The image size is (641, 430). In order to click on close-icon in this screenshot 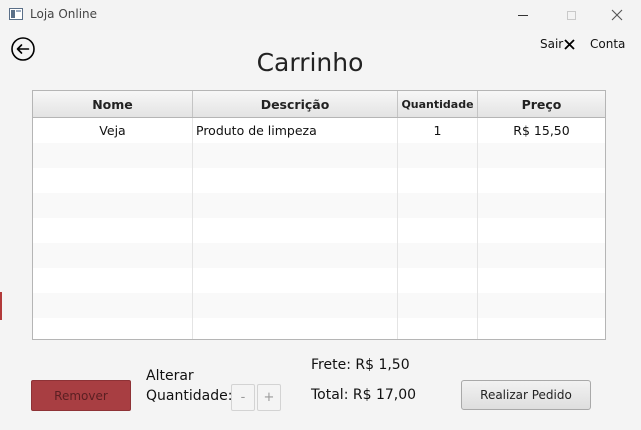, I will do `click(617, 15)`.